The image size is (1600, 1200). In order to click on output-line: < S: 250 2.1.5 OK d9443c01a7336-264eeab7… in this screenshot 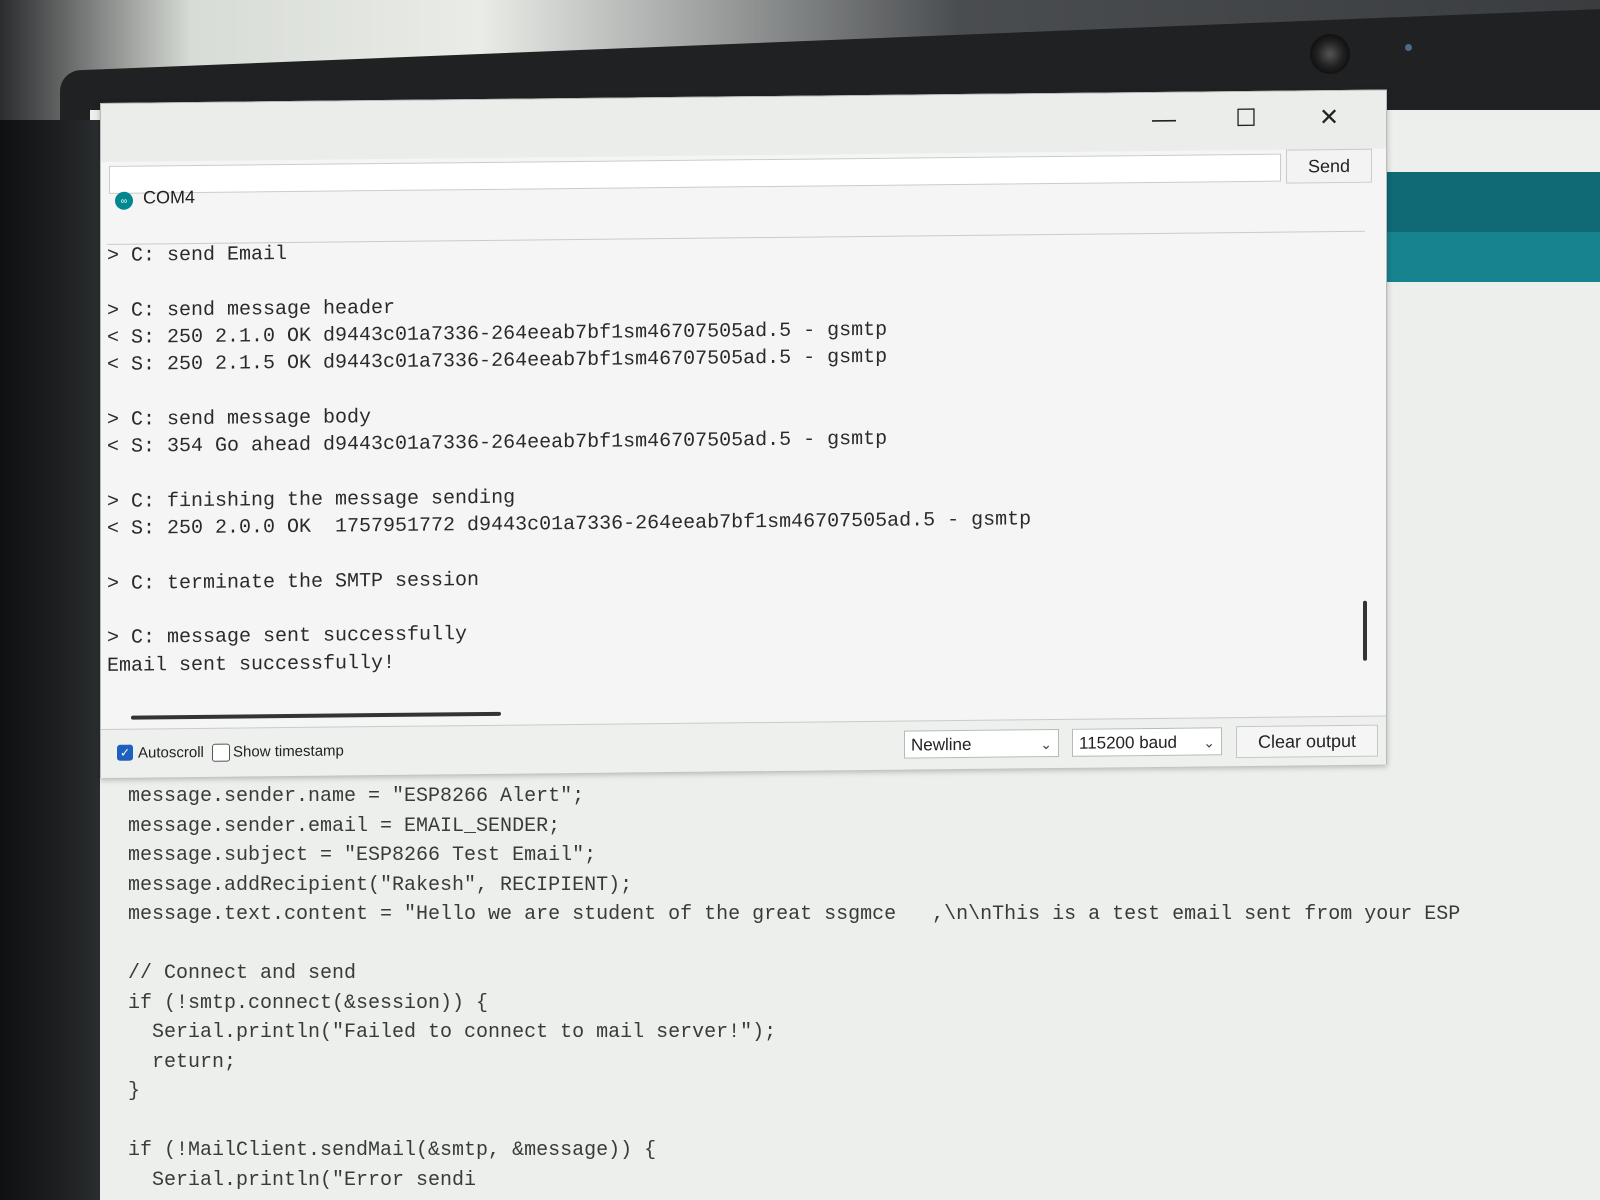, I will do `click(497, 361)`.